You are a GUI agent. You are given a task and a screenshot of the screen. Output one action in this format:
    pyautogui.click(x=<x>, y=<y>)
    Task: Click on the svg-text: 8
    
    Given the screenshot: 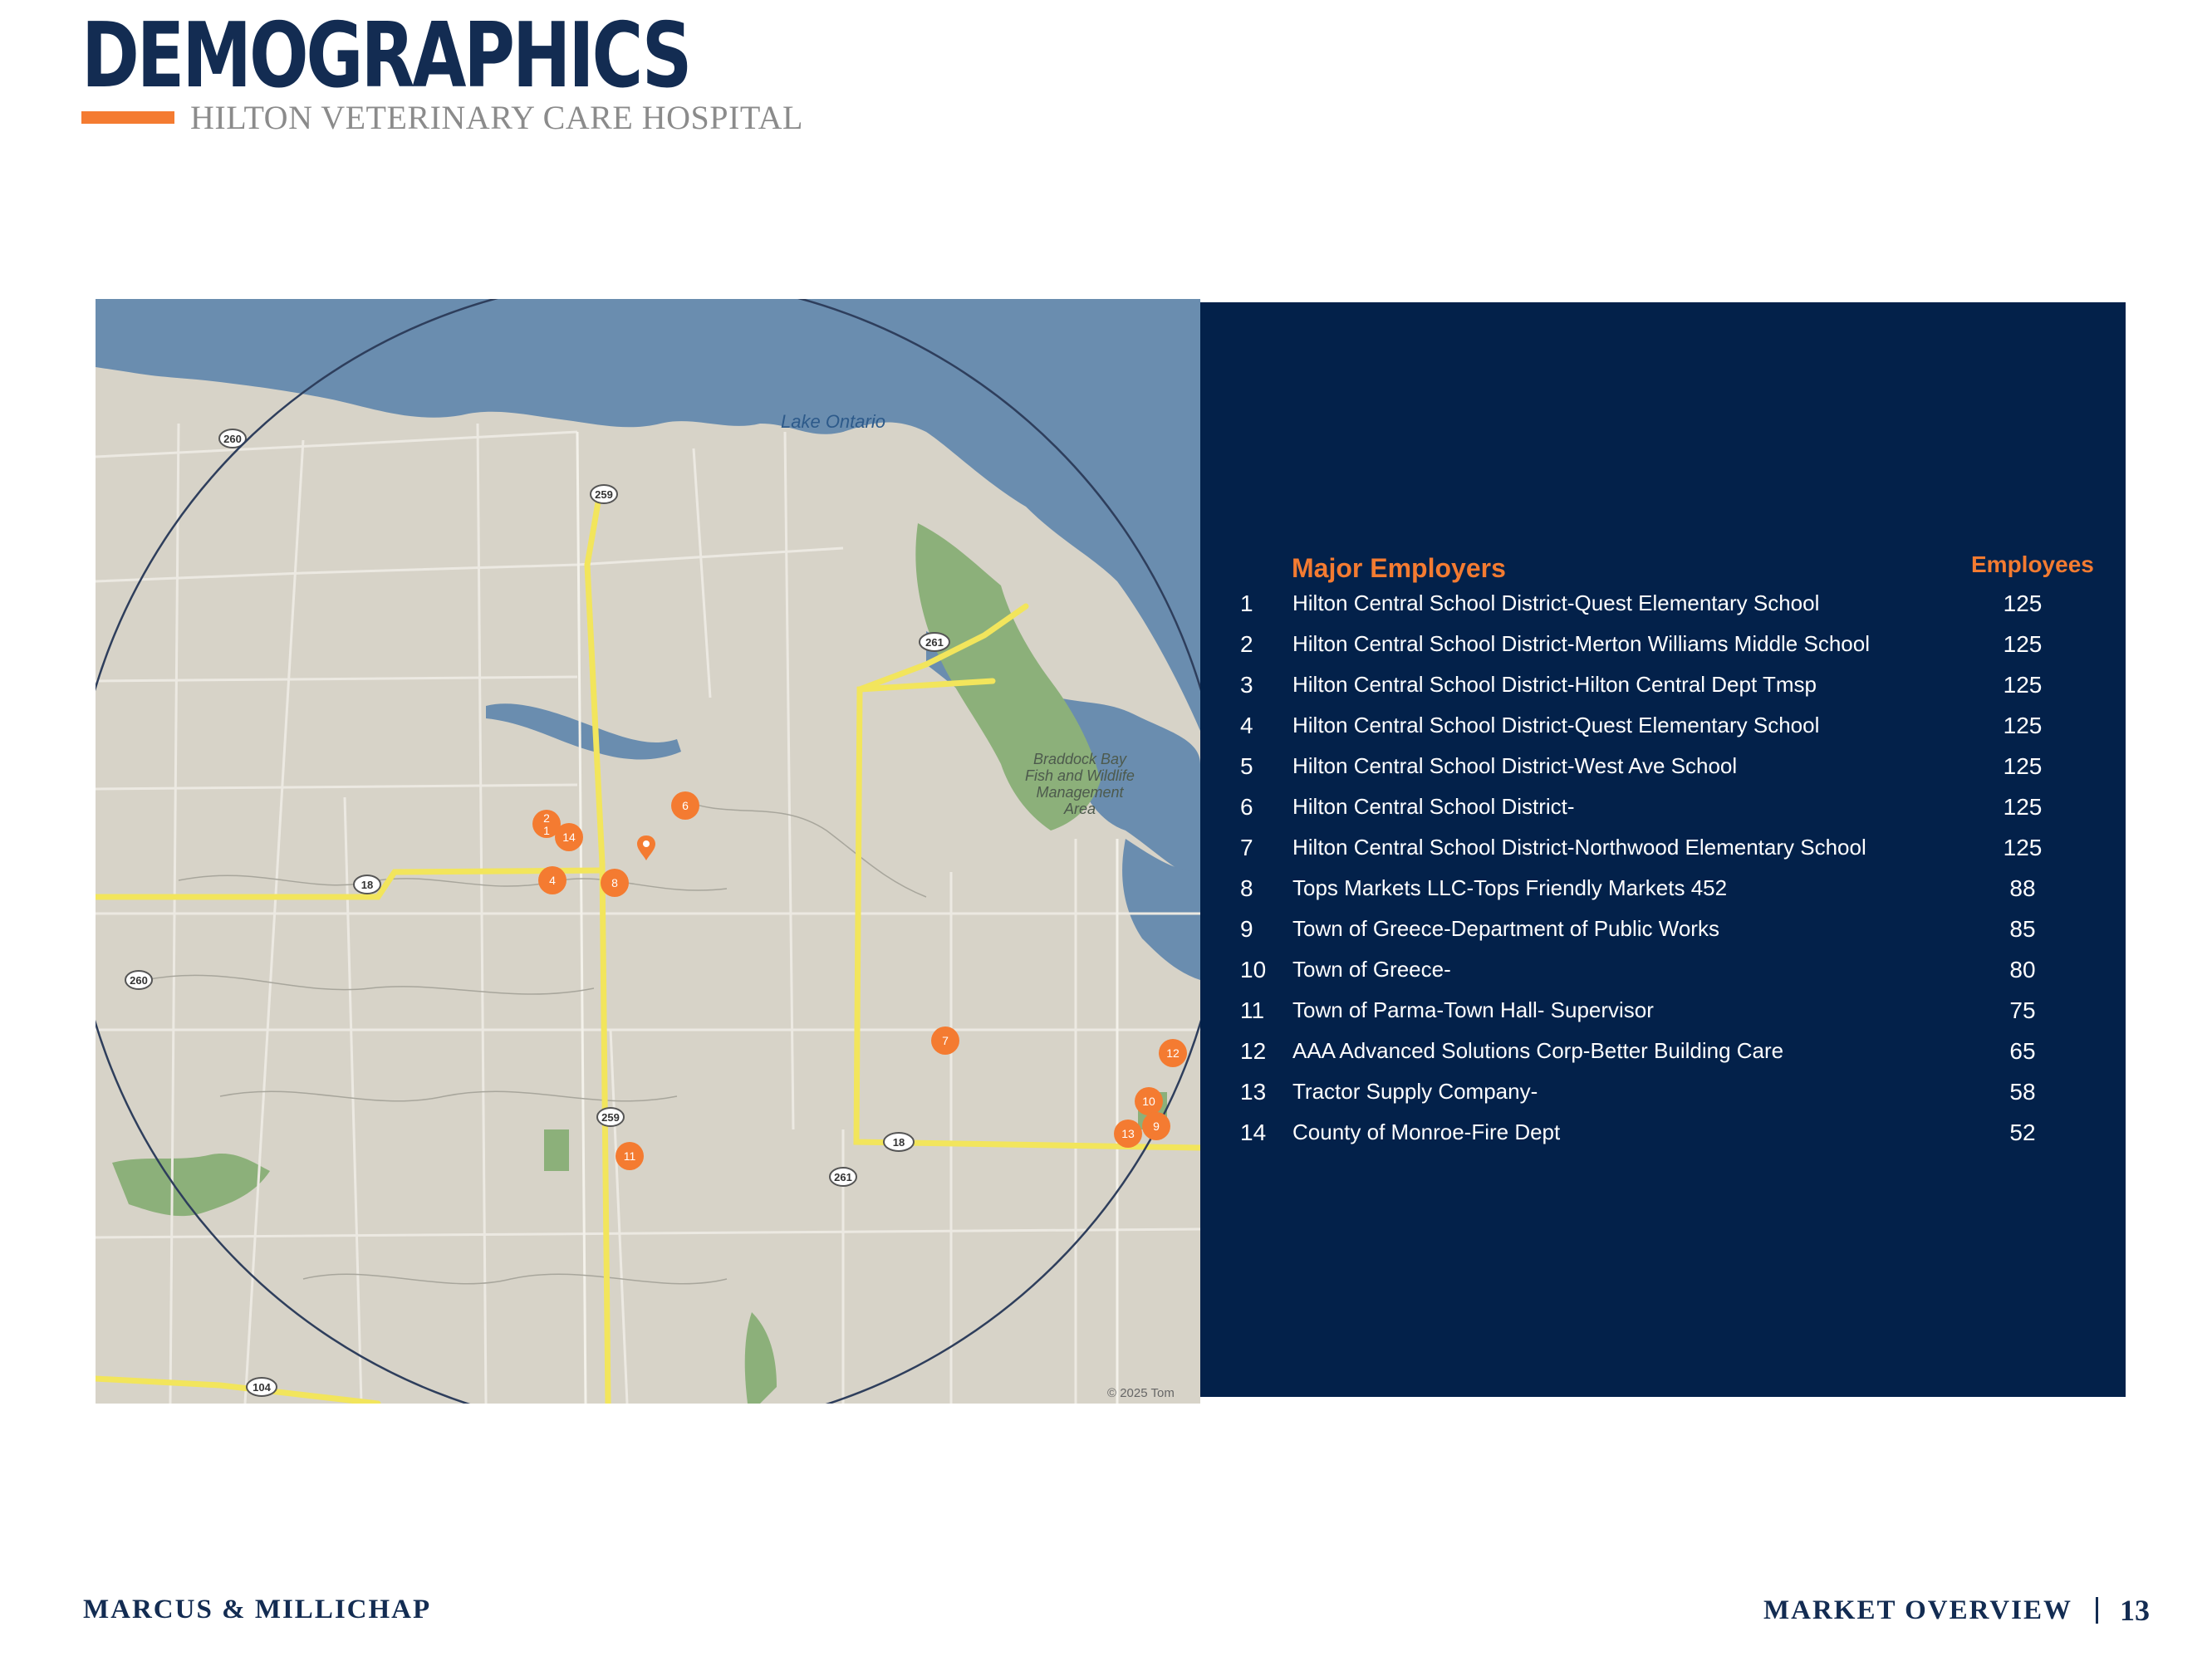 What is the action you would take?
    pyautogui.click(x=614, y=882)
    